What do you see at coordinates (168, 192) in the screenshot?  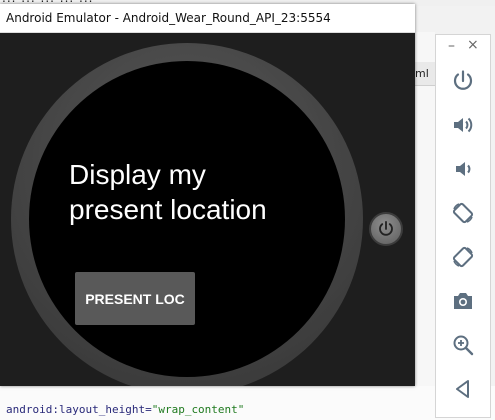 I see `location-prompt-text: Display my present location` at bounding box center [168, 192].